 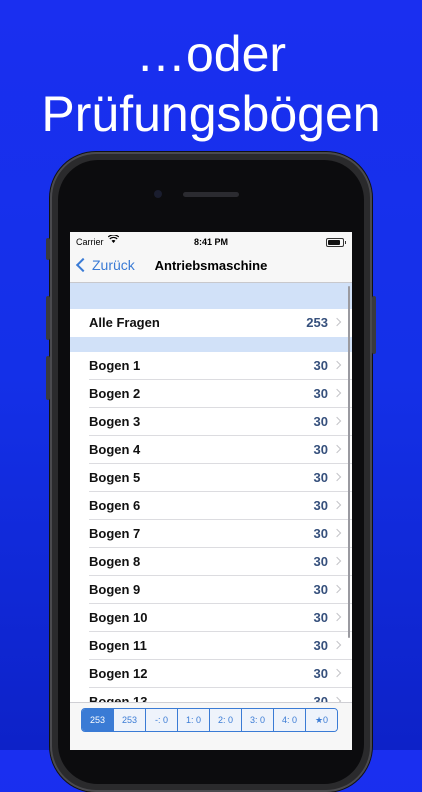 I want to click on list-item-label: Bogen 4, so click(x=115, y=449).